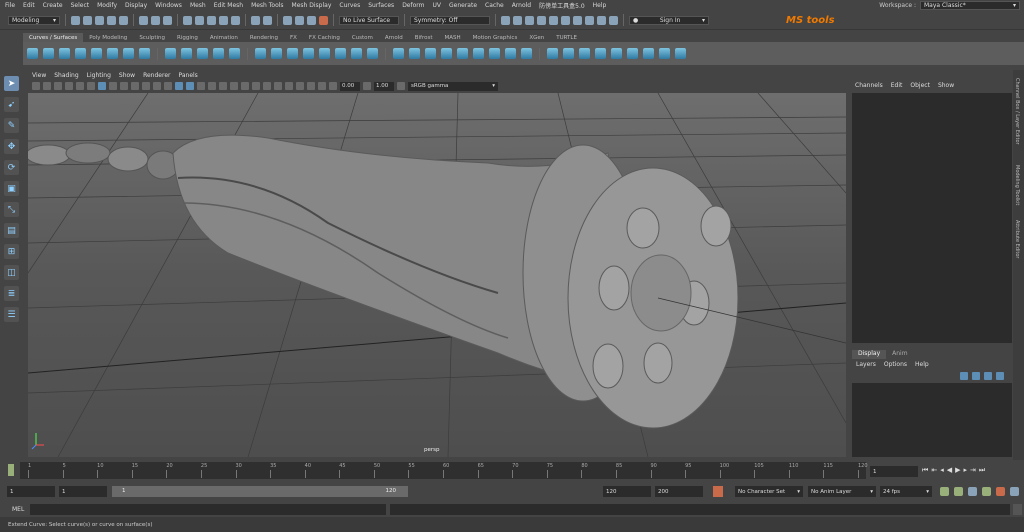  What do you see at coordinates (946, 86) in the screenshot?
I see `channel-box-menu-item-3: Show` at bounding box center [946, 86].